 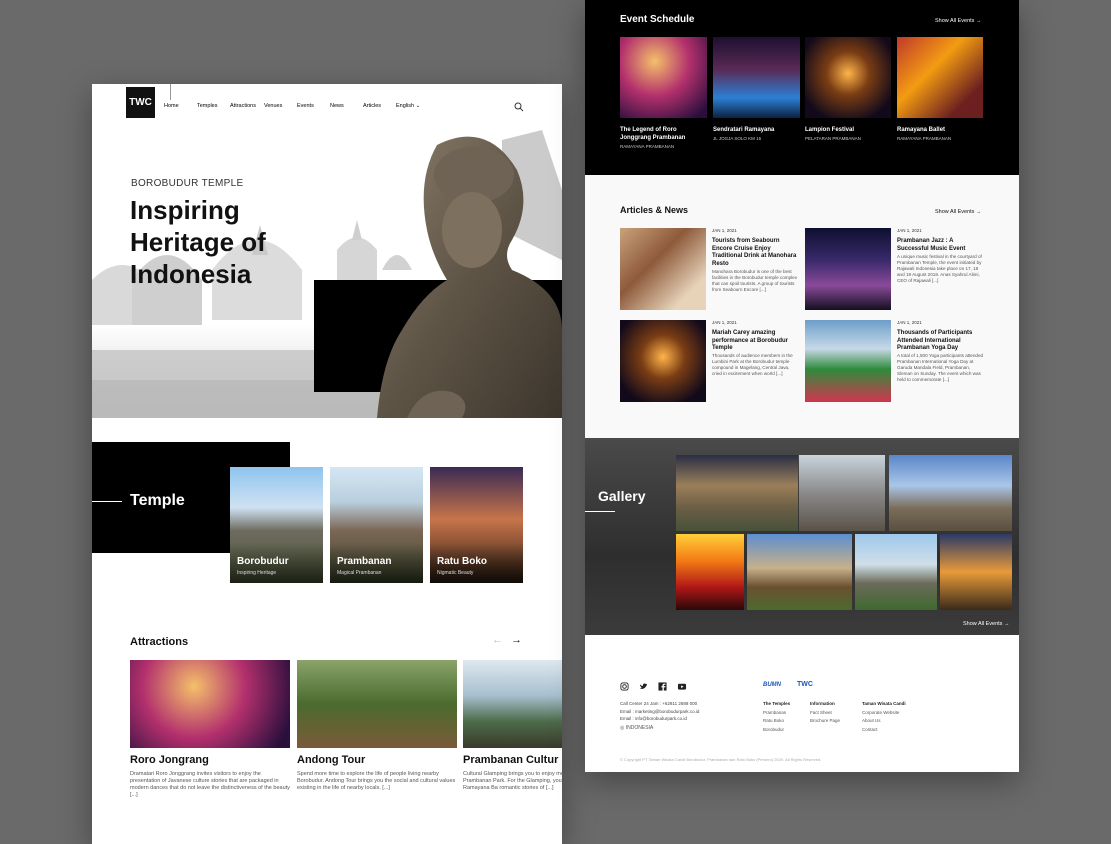 What do you see at coordinates (107, 501) in the screenshot?
I see `temple-heading-line` at bounding box center [107, 501].